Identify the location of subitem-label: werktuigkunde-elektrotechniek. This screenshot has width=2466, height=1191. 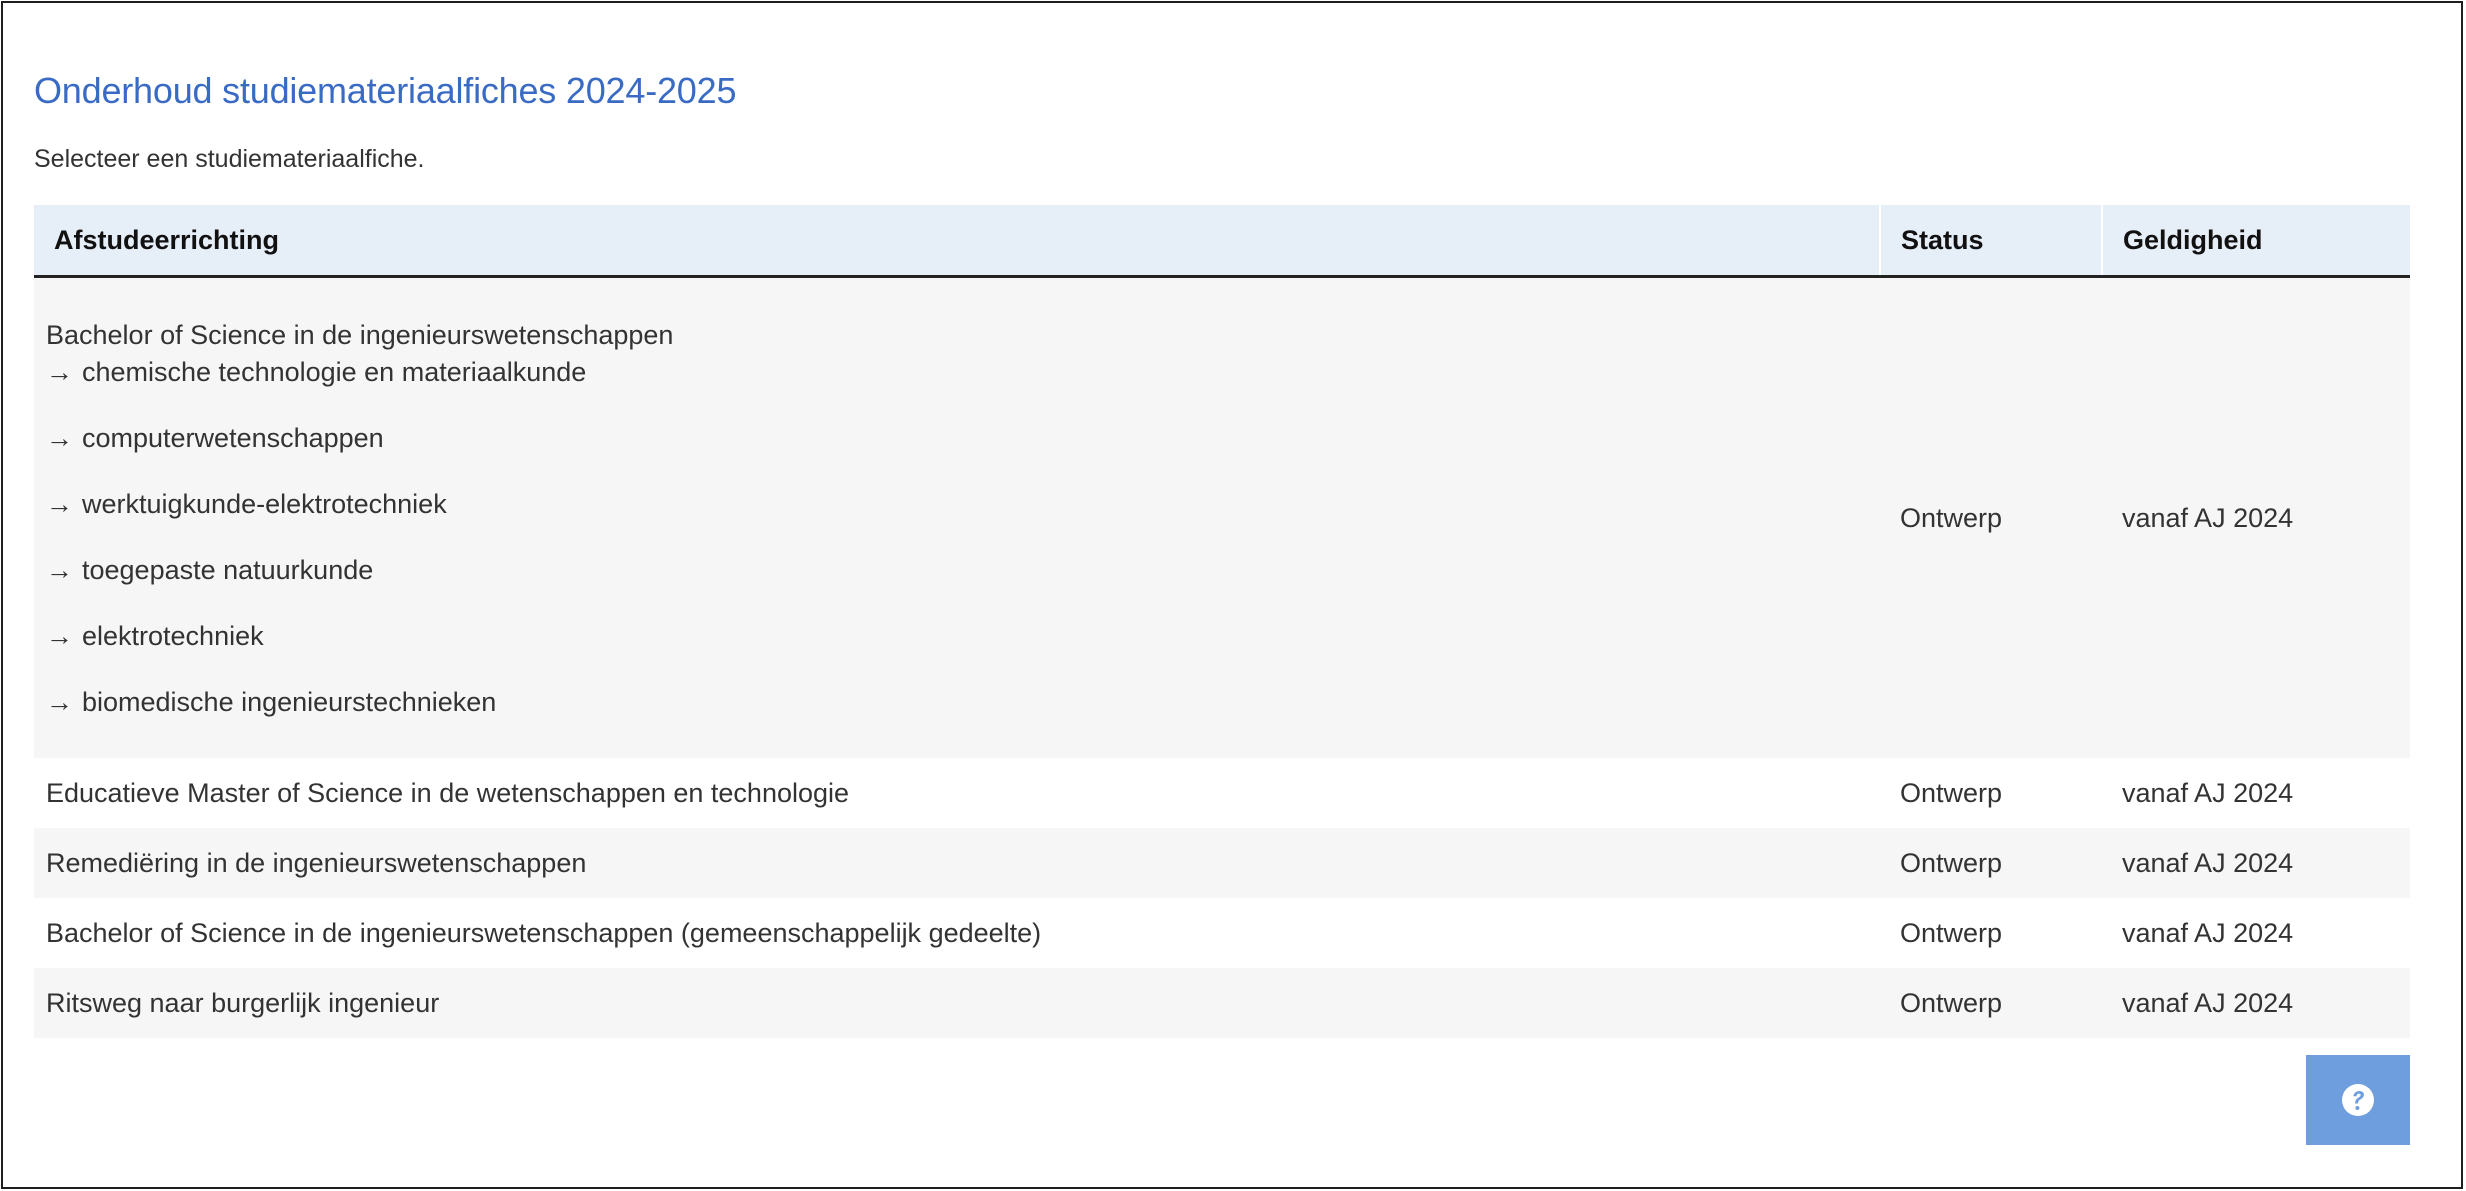
(264, 504).